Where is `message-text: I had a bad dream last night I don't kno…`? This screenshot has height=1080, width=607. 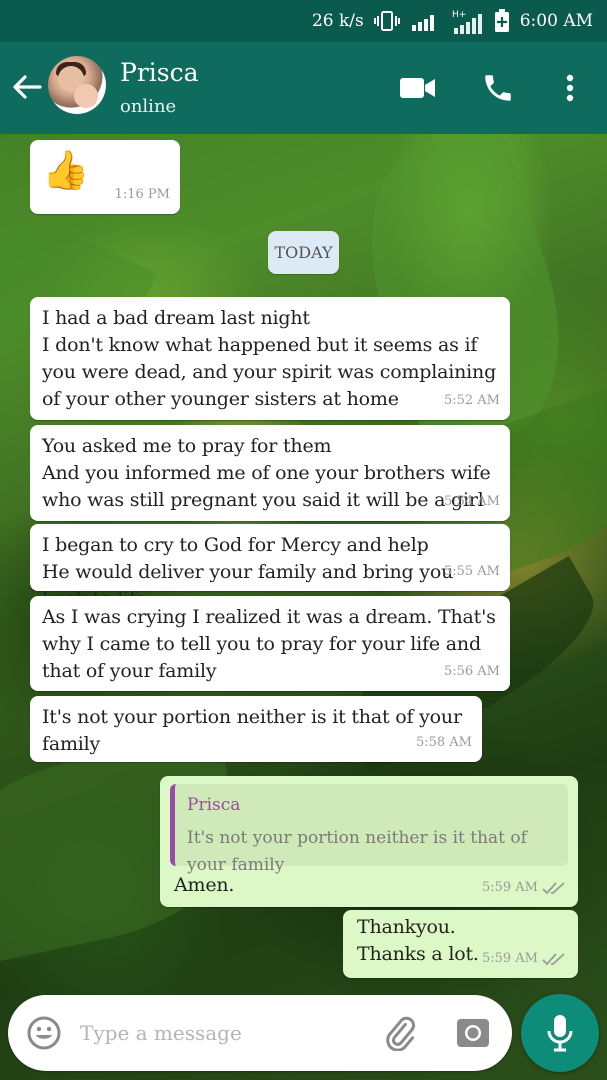 message-text: I had a bad dream last night I don't kno… is located at coordinates (269, 358).